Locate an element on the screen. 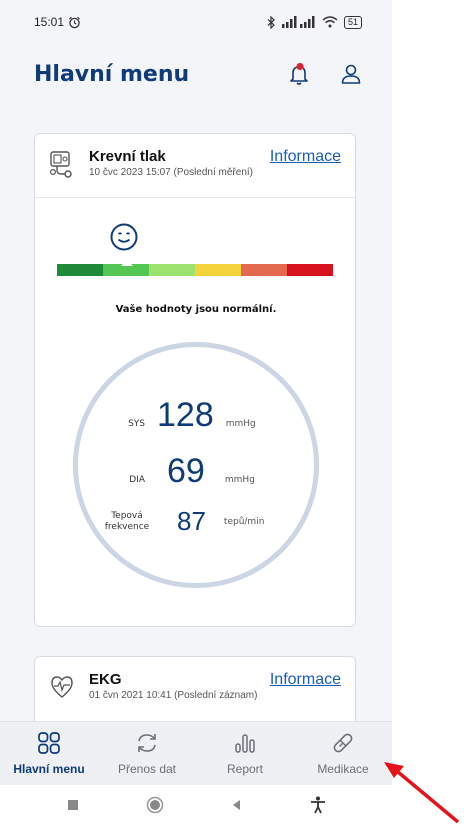  accessibility-icon is located at coordinates (318, 805).